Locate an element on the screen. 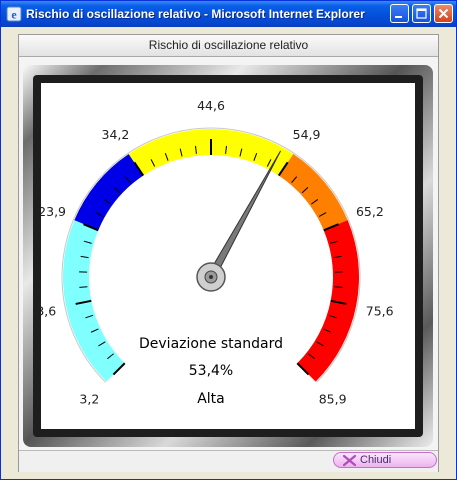  tick-label: 44,6 is located at coordinates (211, 105).